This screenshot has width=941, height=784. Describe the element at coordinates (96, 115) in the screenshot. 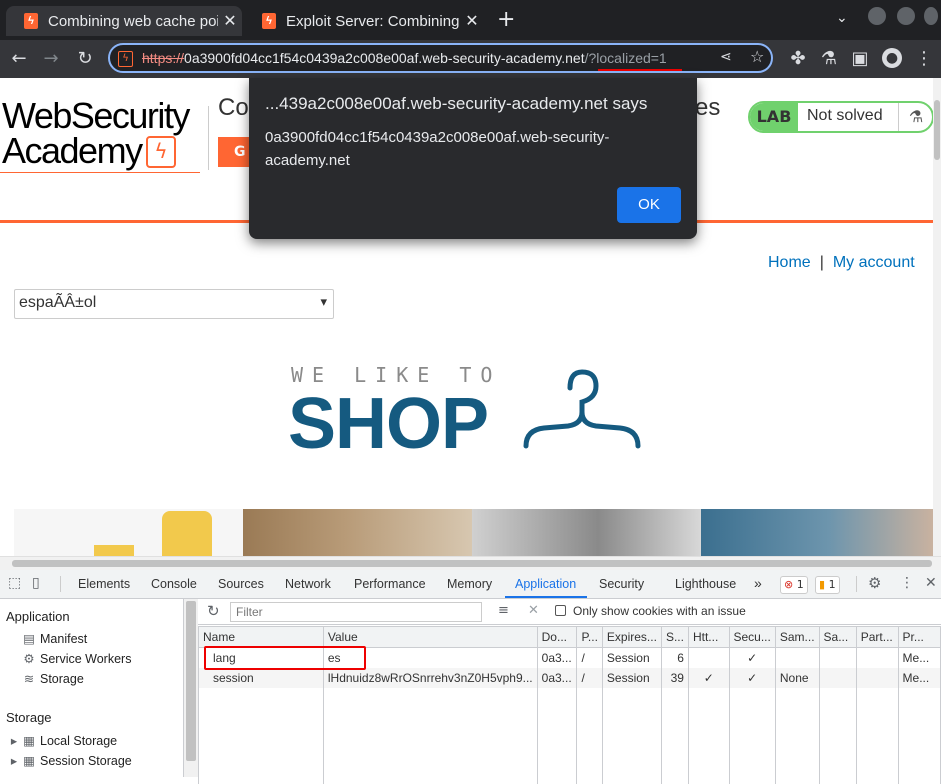

I see `logo-text-line1: WebSecurity` at that location.